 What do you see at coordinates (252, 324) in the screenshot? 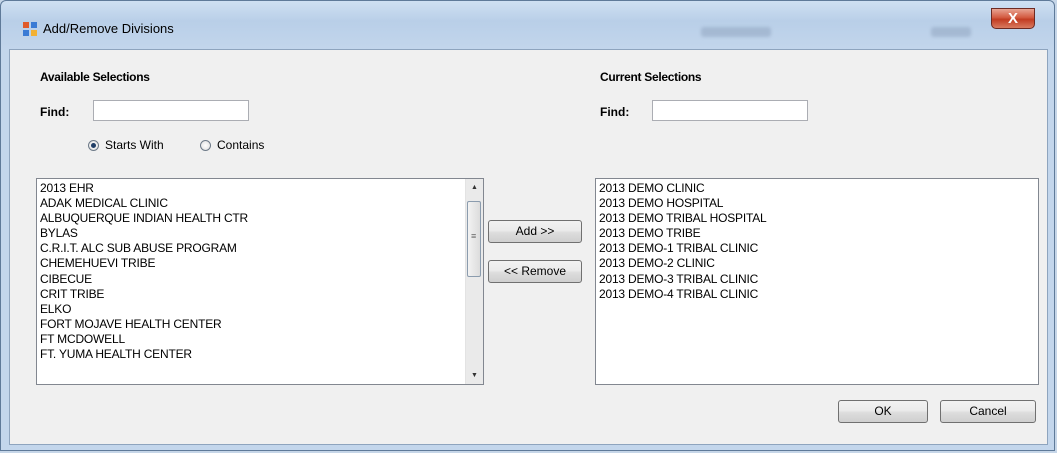
I see `list-item: FORT MOJAVE HEALTH CENTER` at bounding box center [252, 324].